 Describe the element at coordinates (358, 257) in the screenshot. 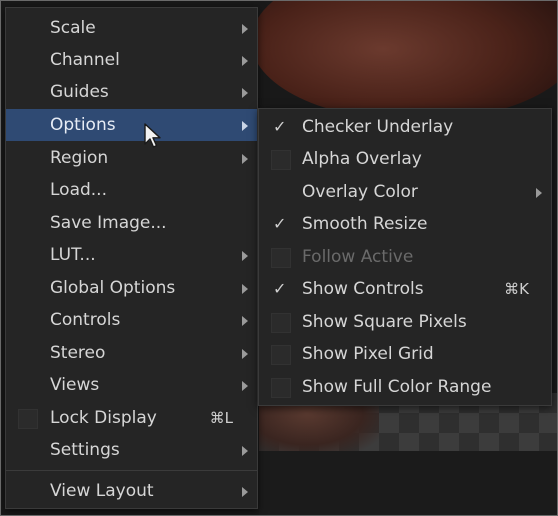

I see `menu-item-label: Follow Active` at that location.